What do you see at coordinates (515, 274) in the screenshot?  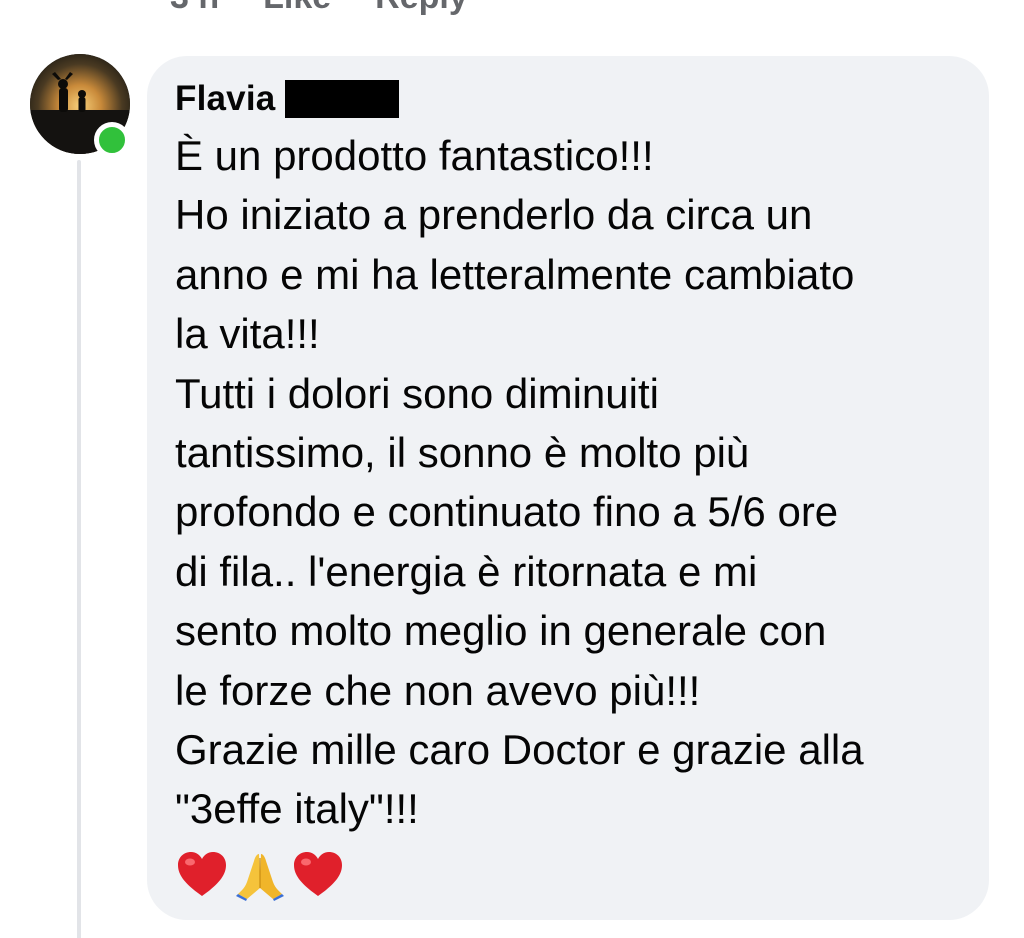 I see `comment-line: anno e mi ha letteralmente cambiato` at bounding box center [515, 274].